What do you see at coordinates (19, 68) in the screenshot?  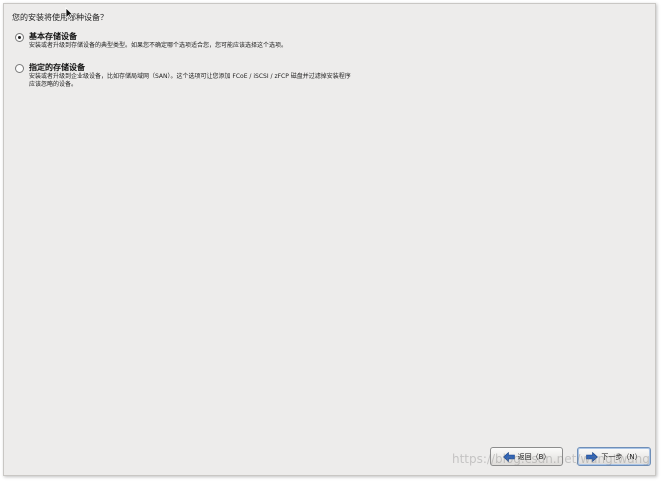 I see `specialized-storage-radio` at bounding box center [19, 68].